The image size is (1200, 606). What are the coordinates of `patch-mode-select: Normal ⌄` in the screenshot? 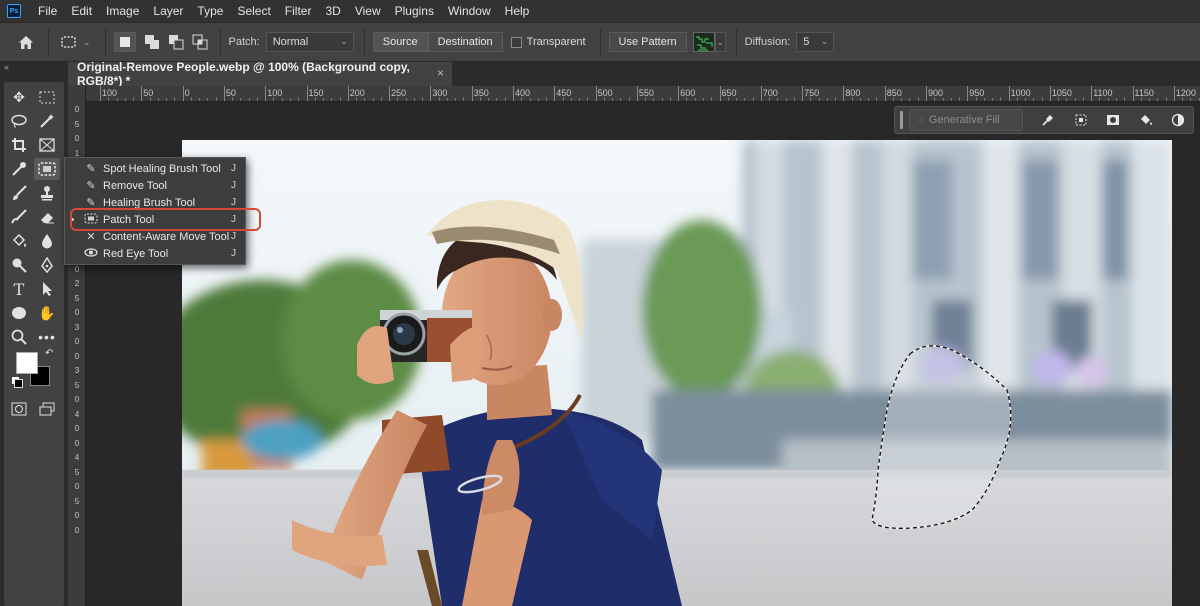 It's located at (309, 42).